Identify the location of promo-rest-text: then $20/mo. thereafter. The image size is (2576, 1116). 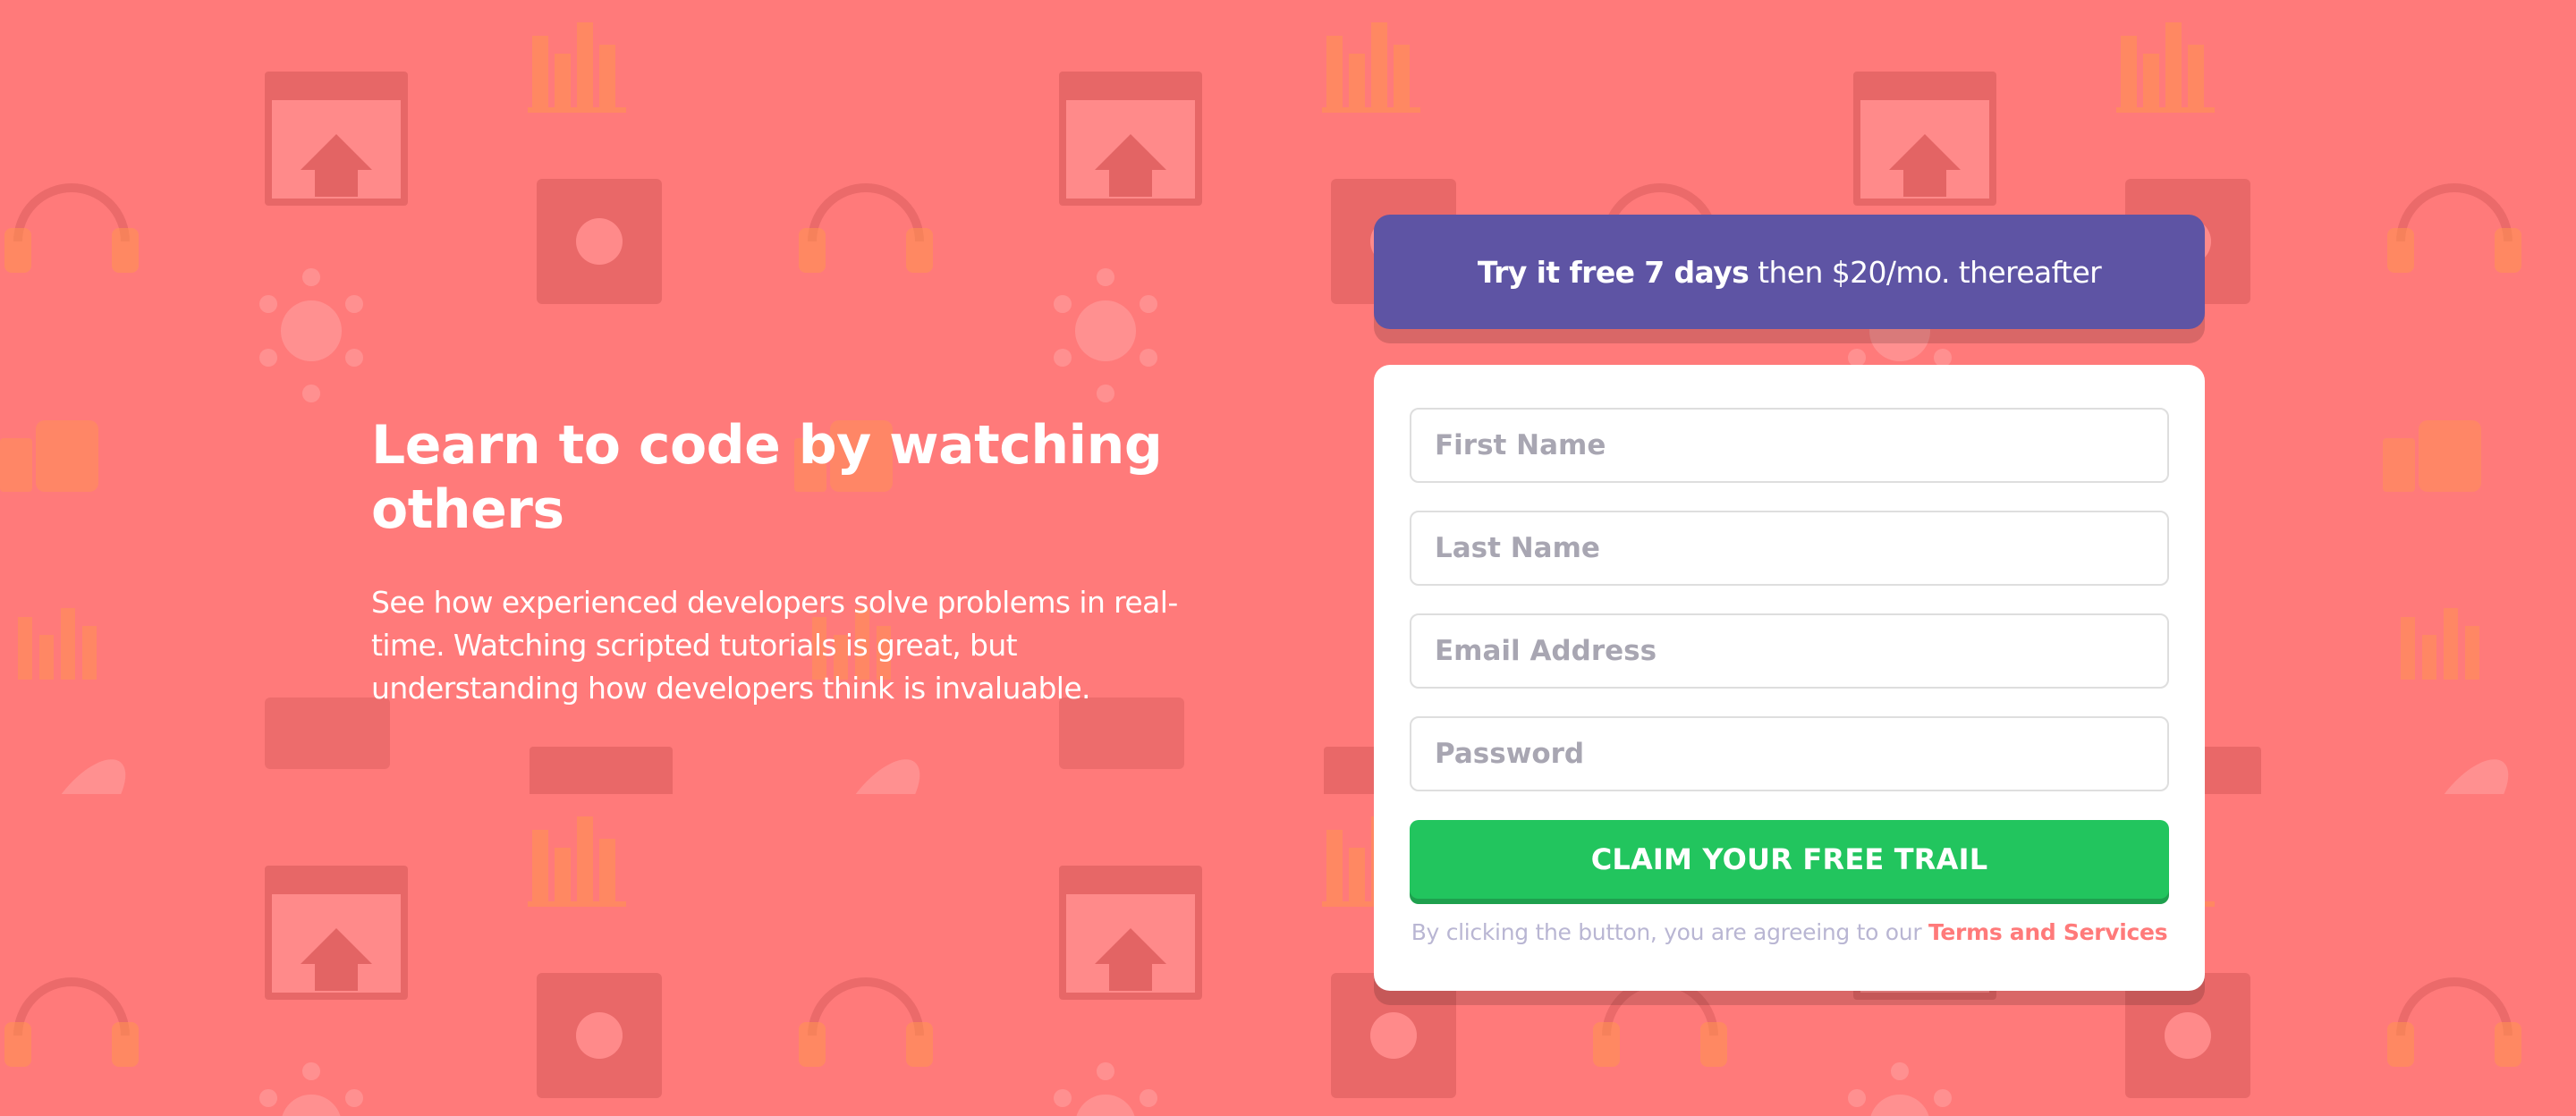
(1930, 272).